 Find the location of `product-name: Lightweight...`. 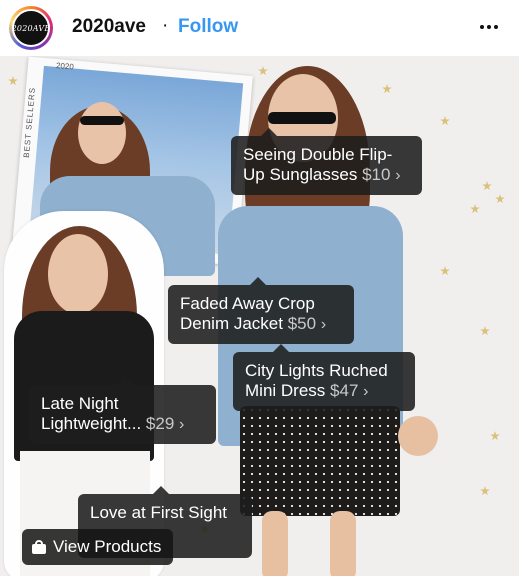

product-name: Lightweight... is located at coordinates (91, 423).